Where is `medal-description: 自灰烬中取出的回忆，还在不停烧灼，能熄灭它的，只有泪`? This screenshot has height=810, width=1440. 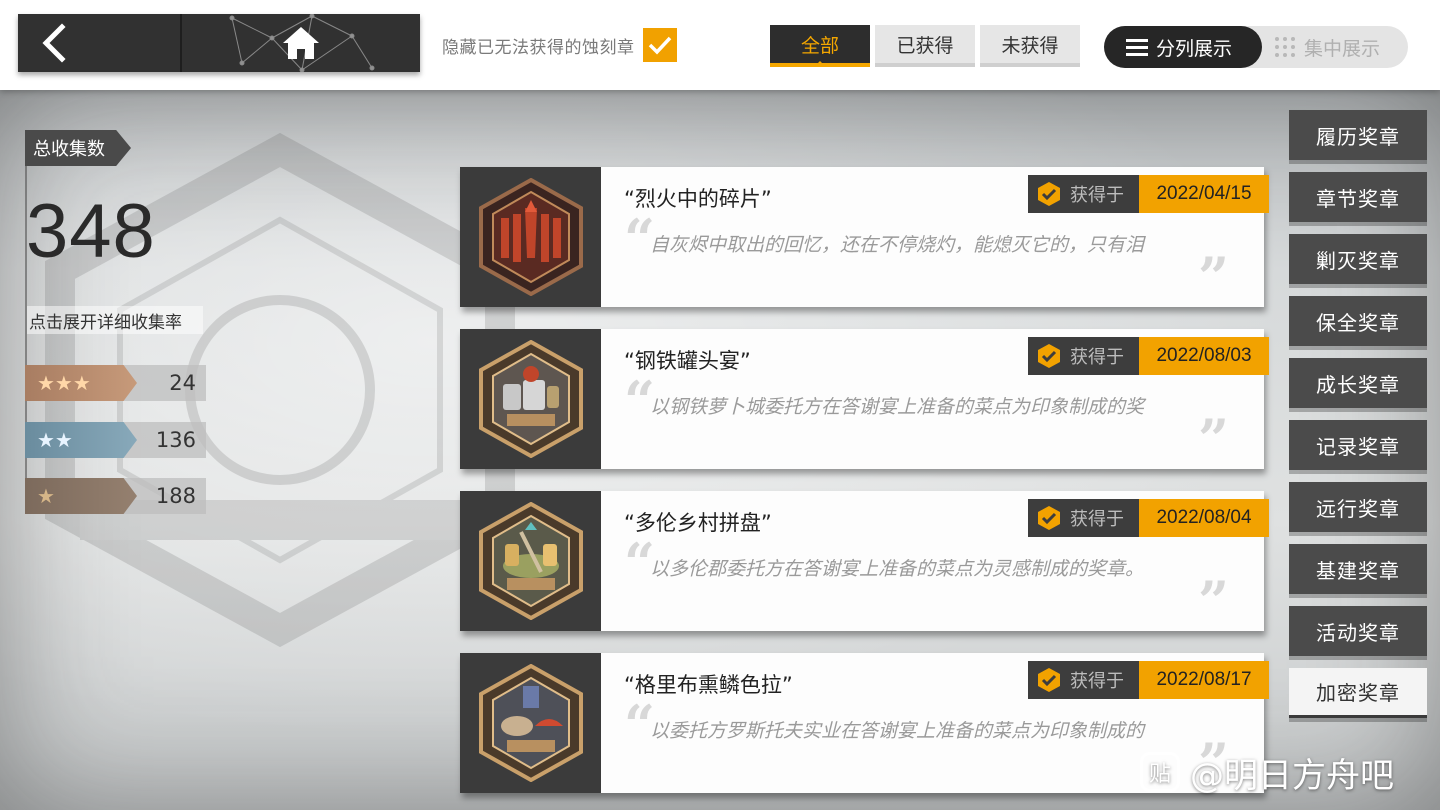 medal-description: 自灰烬中取出的回忆，还在不停烧灼，能熄灭它的，只有泪 is located at coordinates (897, 245).